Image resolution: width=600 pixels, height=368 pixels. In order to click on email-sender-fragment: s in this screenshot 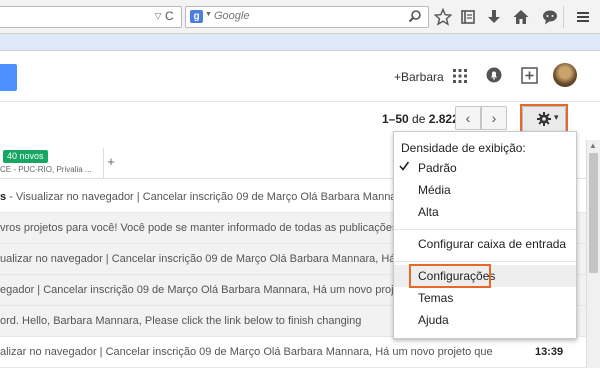, I will do `click(3, 197)`.